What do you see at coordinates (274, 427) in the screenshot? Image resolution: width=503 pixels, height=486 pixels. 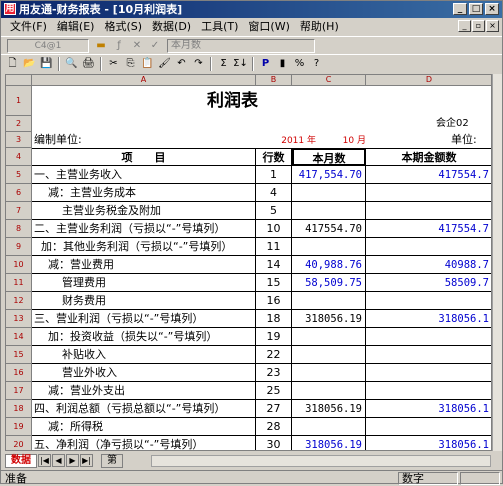 I see `line-cell: 28` at bounding box center [274, 427].